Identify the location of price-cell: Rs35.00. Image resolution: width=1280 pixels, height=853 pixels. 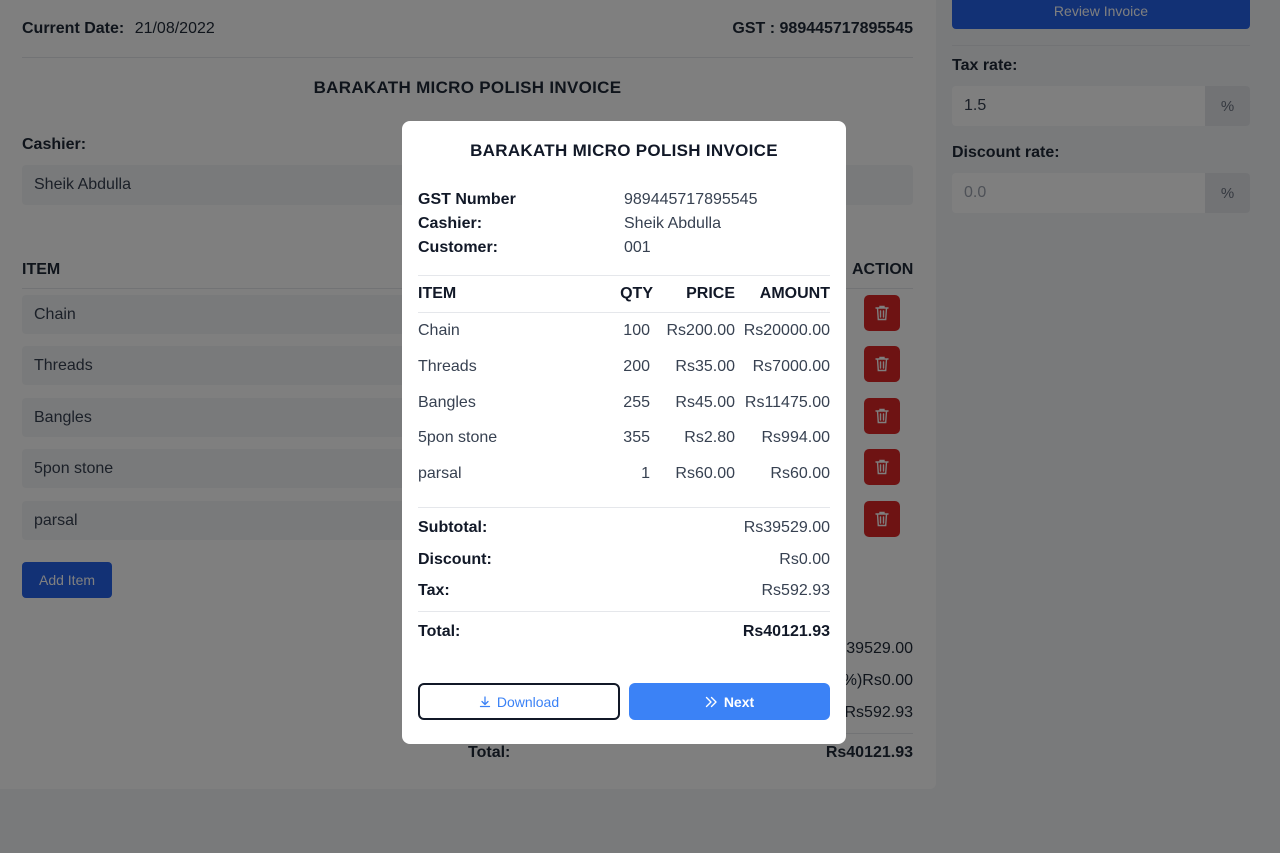
(705, 366).